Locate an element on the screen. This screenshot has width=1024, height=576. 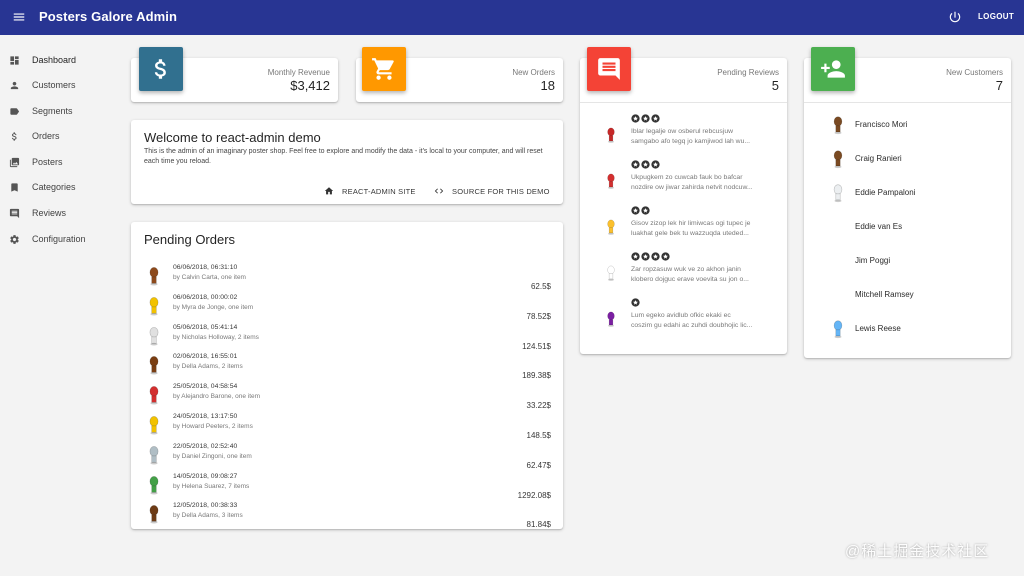
sidebar-item-segments: Segments is located at coordinates (62, 111).